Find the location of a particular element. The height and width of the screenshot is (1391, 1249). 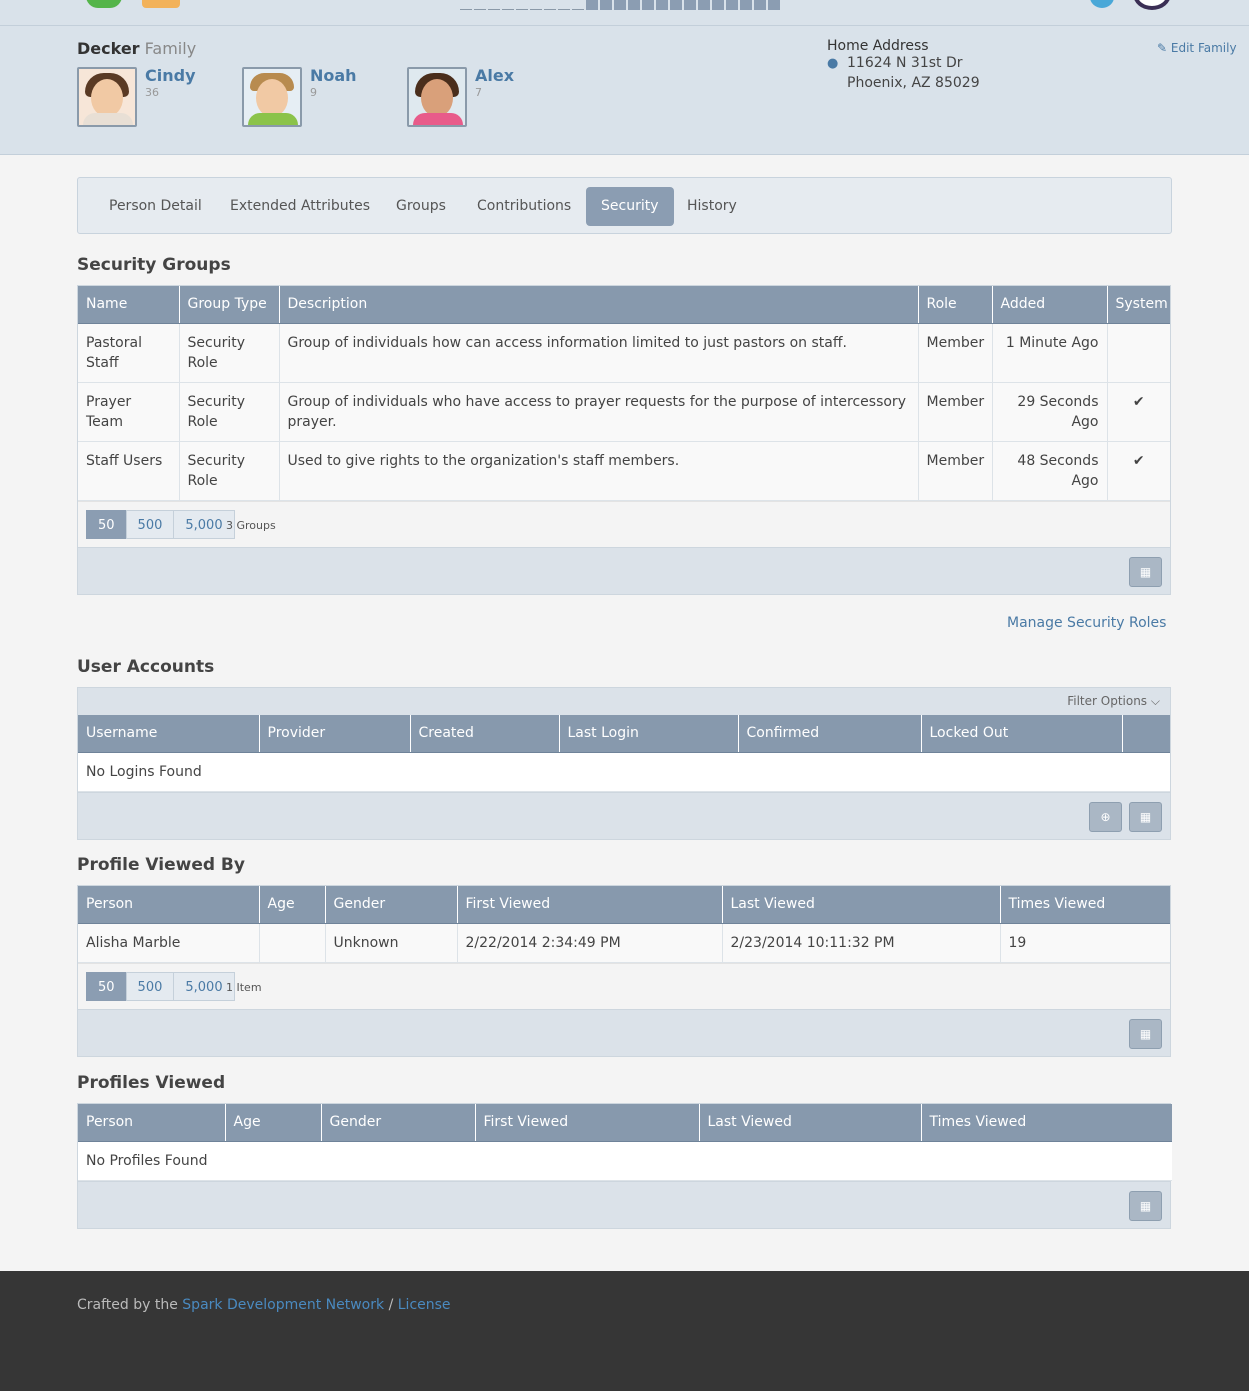

cell-last-viewed: 2/23/2014 10:11:32 PM is located at coordinates (861, 943).